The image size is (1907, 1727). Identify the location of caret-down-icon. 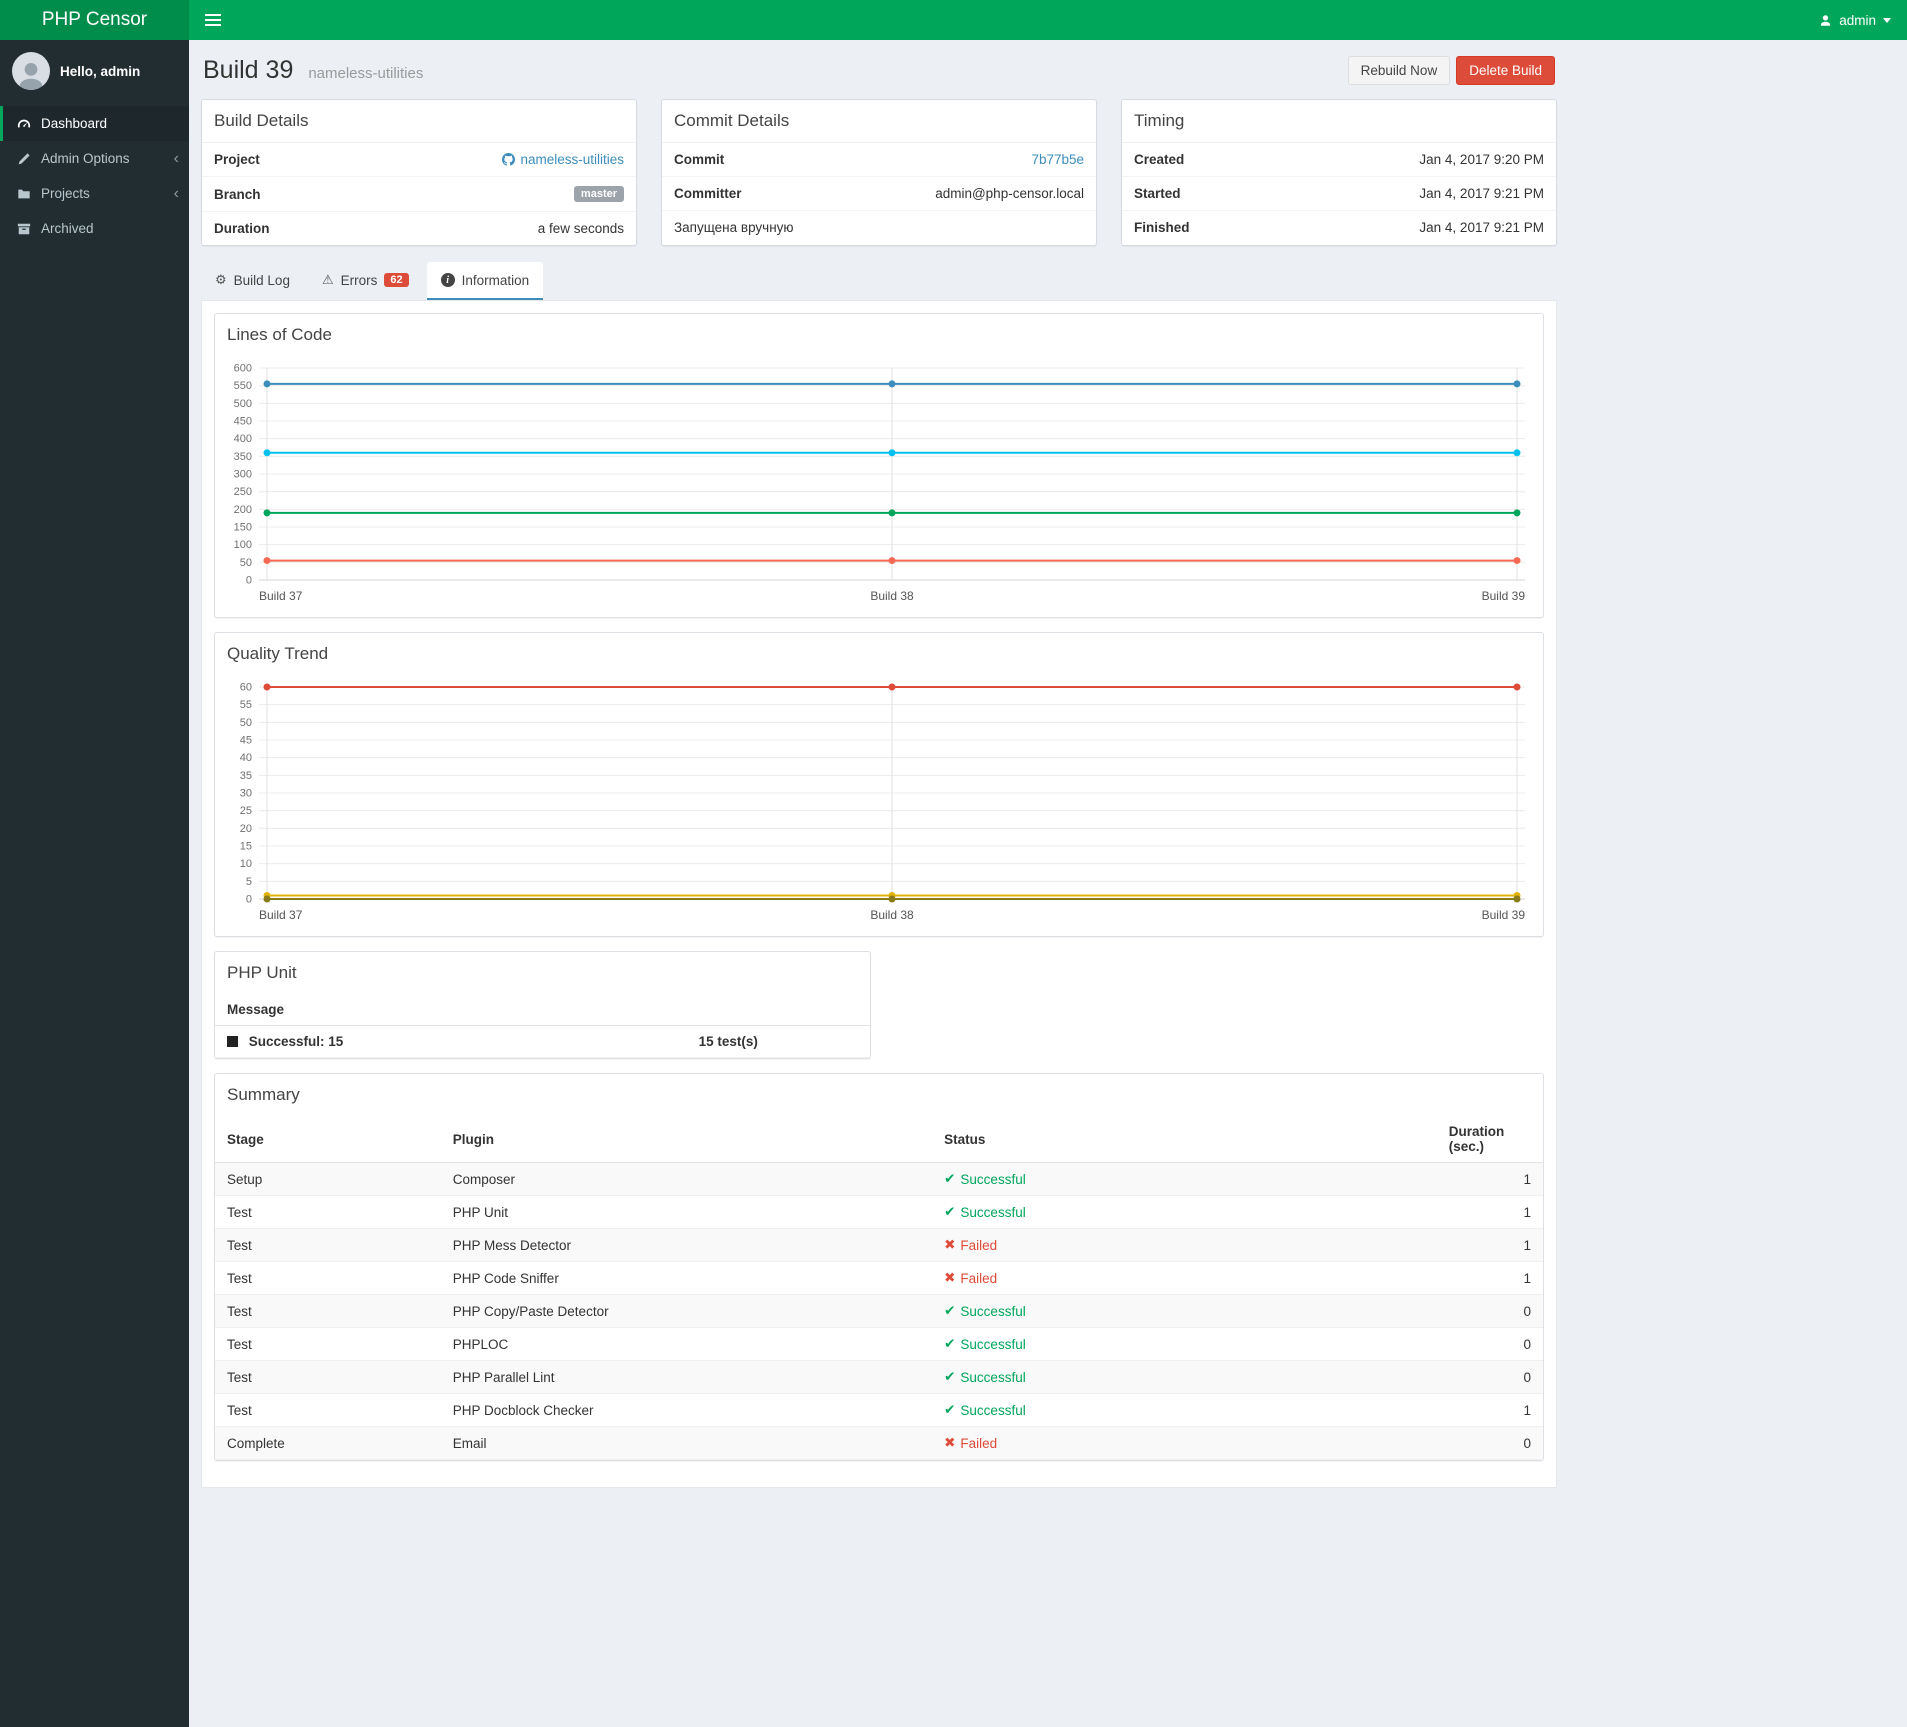
(1887, 20).